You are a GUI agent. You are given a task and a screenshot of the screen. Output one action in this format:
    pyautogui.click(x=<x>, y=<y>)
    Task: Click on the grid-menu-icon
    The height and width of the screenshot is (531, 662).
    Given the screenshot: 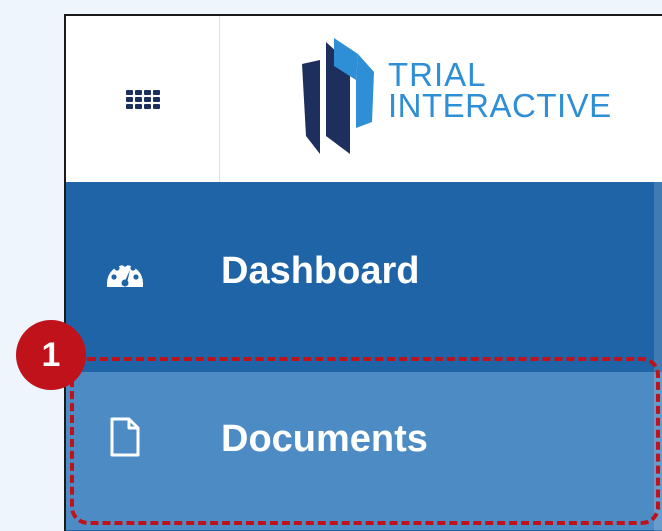 What is the action you would take?
    pyautogui.click(x=142, y=99)
    